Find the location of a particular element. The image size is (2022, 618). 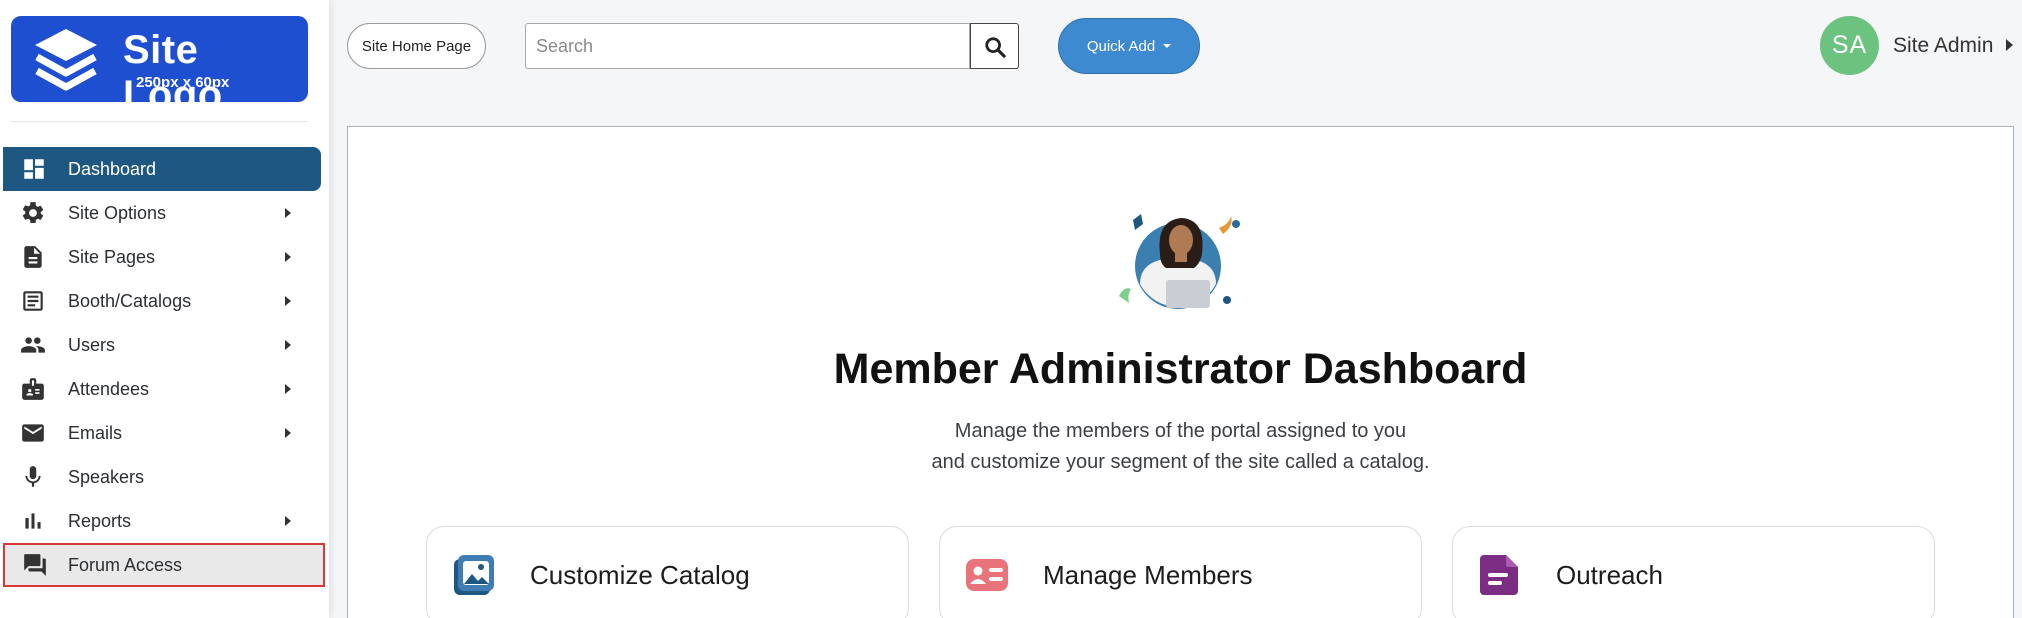

quick-add-button: Quick Add is located at coordinates (1129, 46).